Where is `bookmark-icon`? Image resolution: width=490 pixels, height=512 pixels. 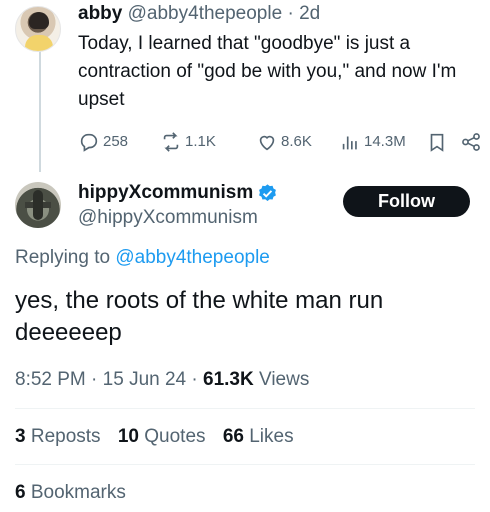
bookmark-icon is located at coordinates (437, 142).